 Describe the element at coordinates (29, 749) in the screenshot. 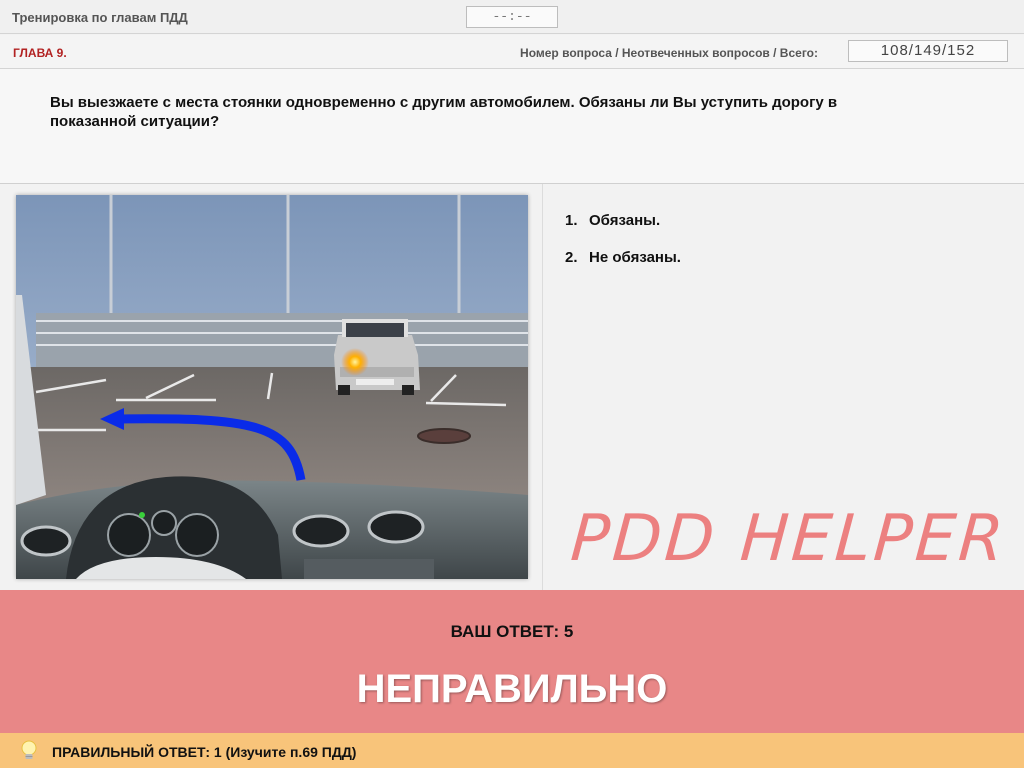

I see `lightbulb-icon` at that location.